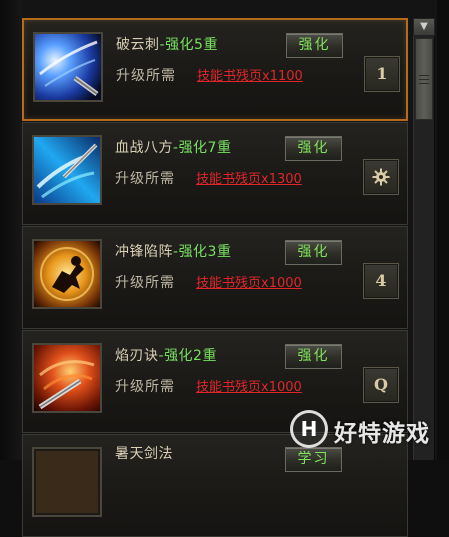 This screenshot has width=449, height=537. I want to click on hotkey-slot: Q, so click(381, 385).